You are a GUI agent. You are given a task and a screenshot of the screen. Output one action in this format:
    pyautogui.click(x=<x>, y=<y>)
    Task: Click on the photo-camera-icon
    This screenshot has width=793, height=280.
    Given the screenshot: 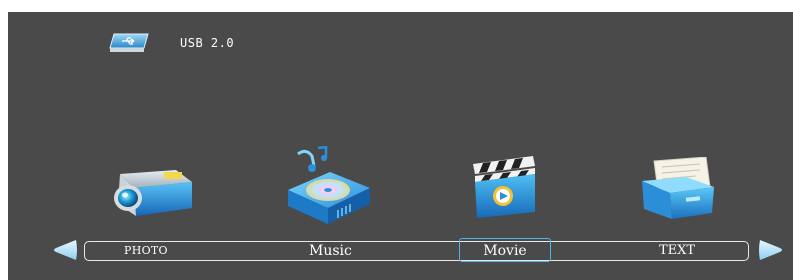 What is the action you would take?
    pyautogui.click(x=151, y=193)
    